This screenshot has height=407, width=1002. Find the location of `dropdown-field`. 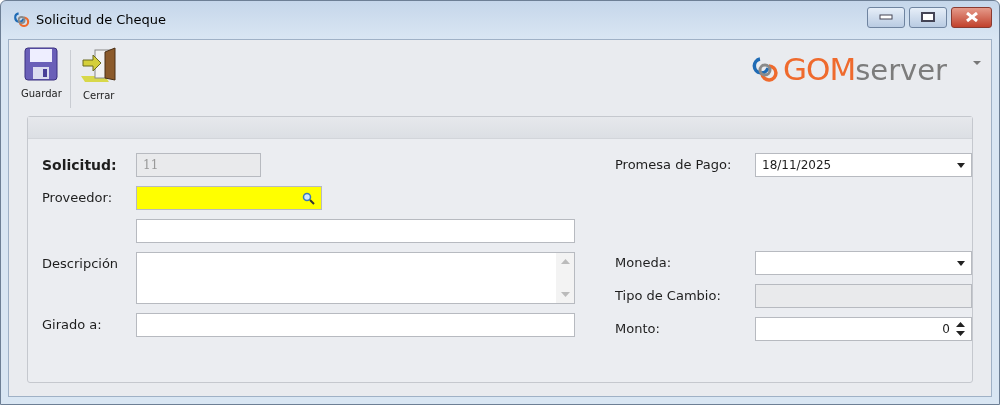

dropdown-field is located at coordinates (863, 263).